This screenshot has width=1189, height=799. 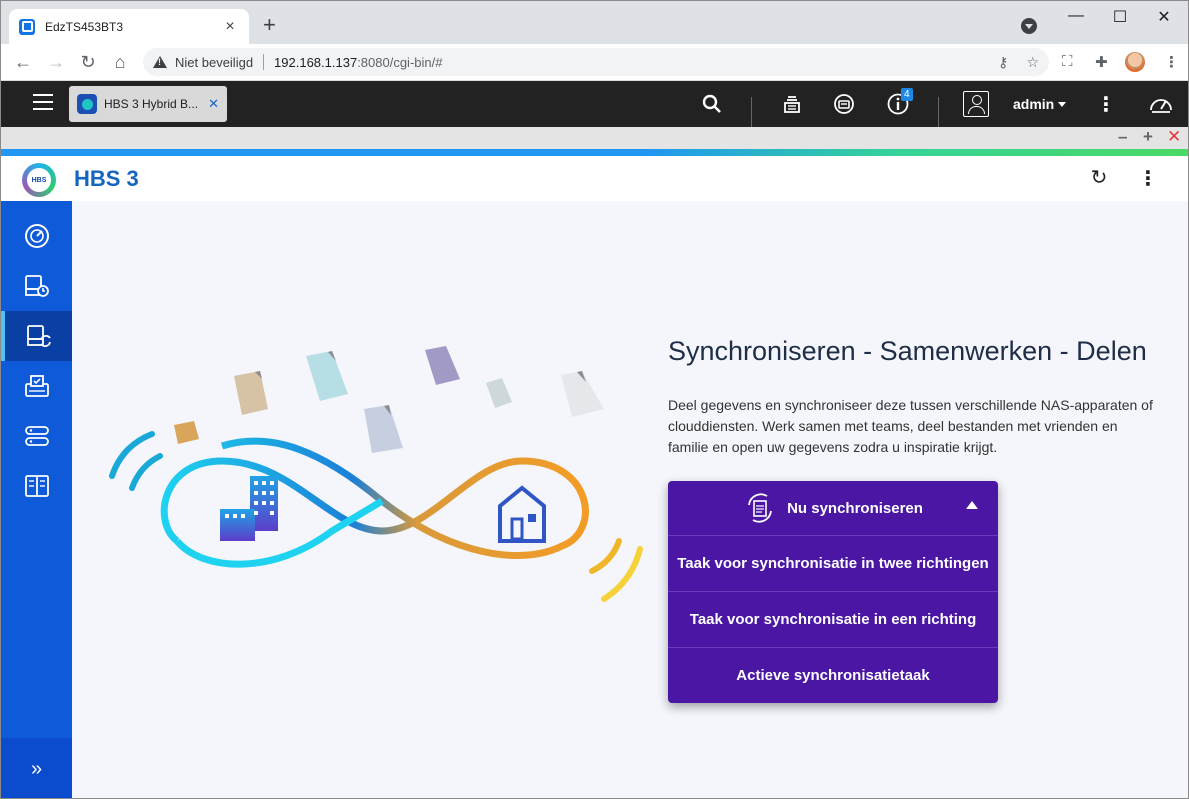 What do you see at coordinates (376, 474) in the screenshot?
I see `sync-illustration` at bounding box center [376, 474].